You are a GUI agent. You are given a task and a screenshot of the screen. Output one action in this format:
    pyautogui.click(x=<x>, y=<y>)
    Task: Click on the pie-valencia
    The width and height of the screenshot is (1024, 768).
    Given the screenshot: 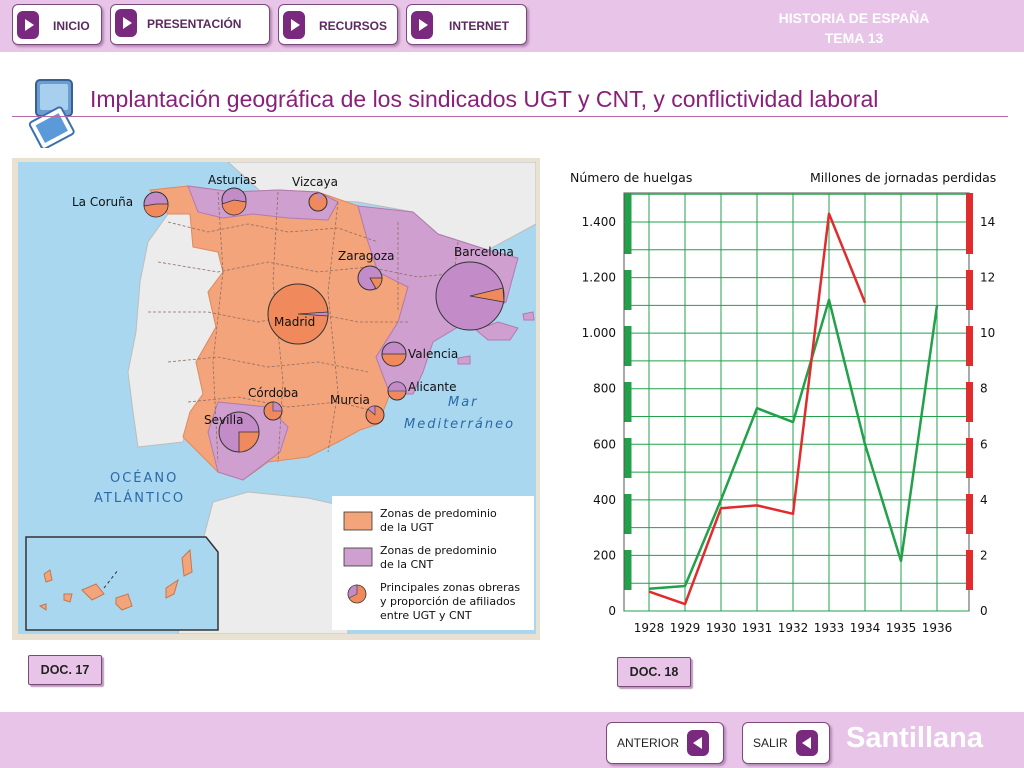 What is the action you would take?
    pyautogui.click(x=394, y=354)
    